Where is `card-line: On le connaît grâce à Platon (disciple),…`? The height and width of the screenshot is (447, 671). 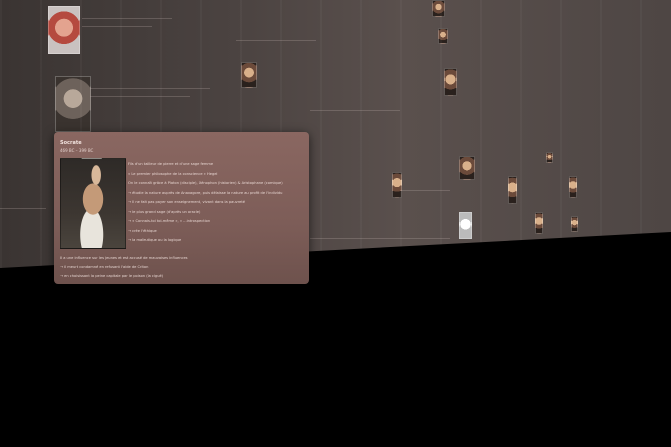 card-line: On le connaît grâce à Platon (disciple),… is located at coordinates (205, 183).